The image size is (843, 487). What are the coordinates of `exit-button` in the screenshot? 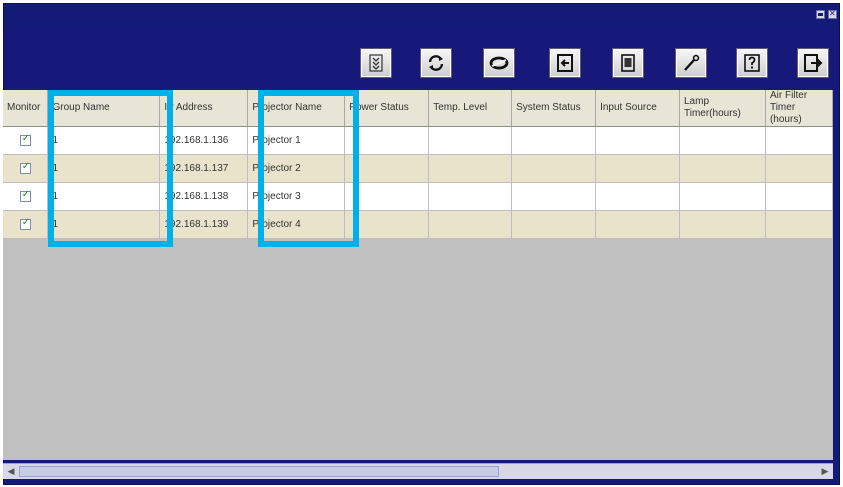 It's located at (813, 63).